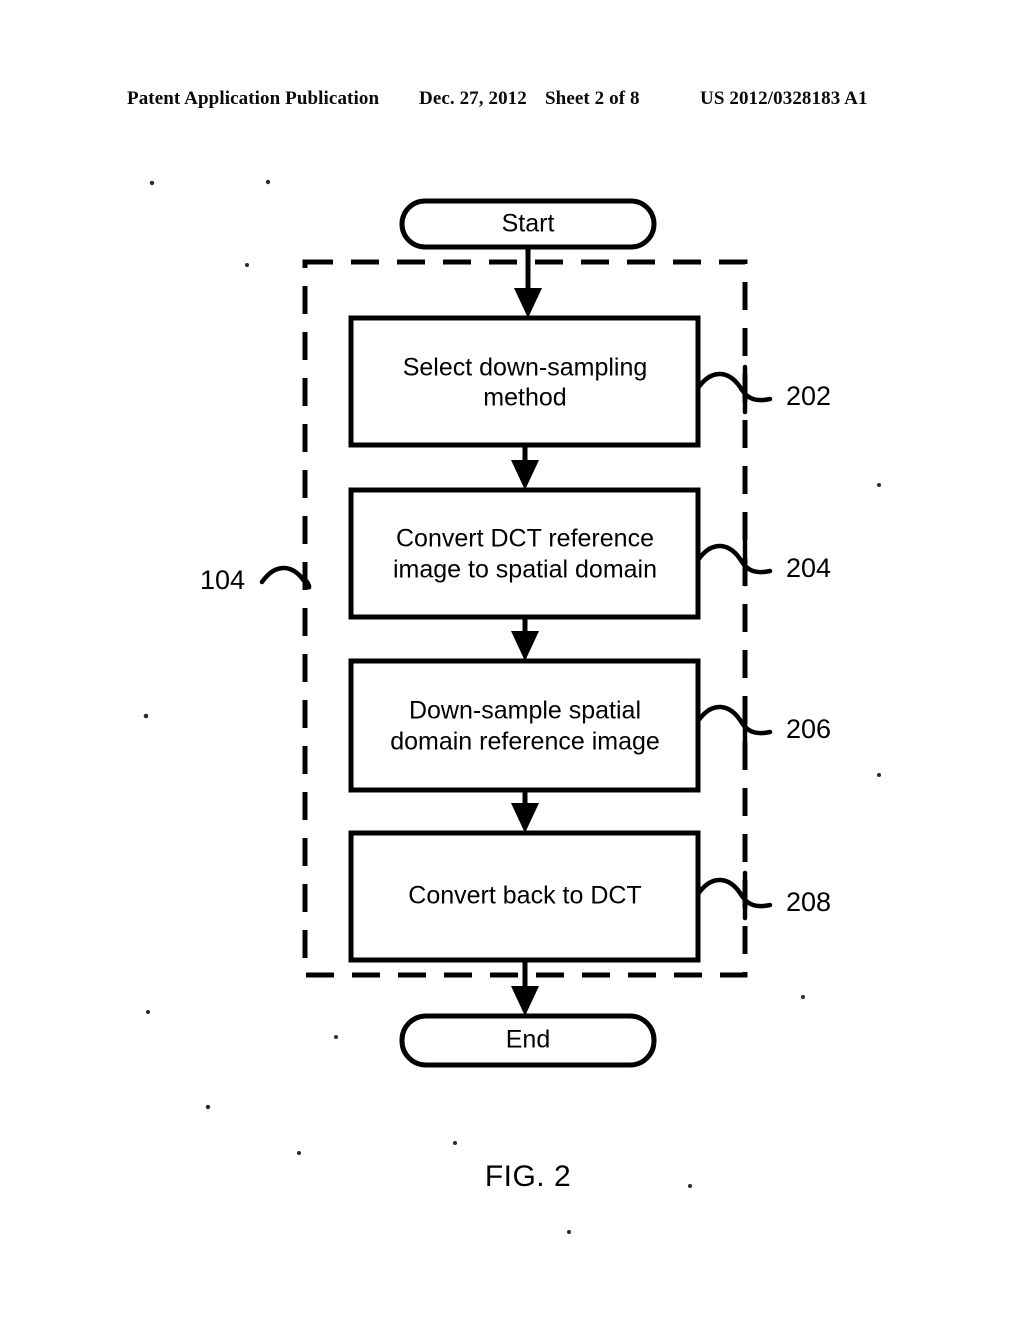 Image resolution: width=1024 pixels, height=1320 pixels. Describe the element at coordinates (524, 398) in the screenshot. I see `step-box-202-line2: method` at that location.